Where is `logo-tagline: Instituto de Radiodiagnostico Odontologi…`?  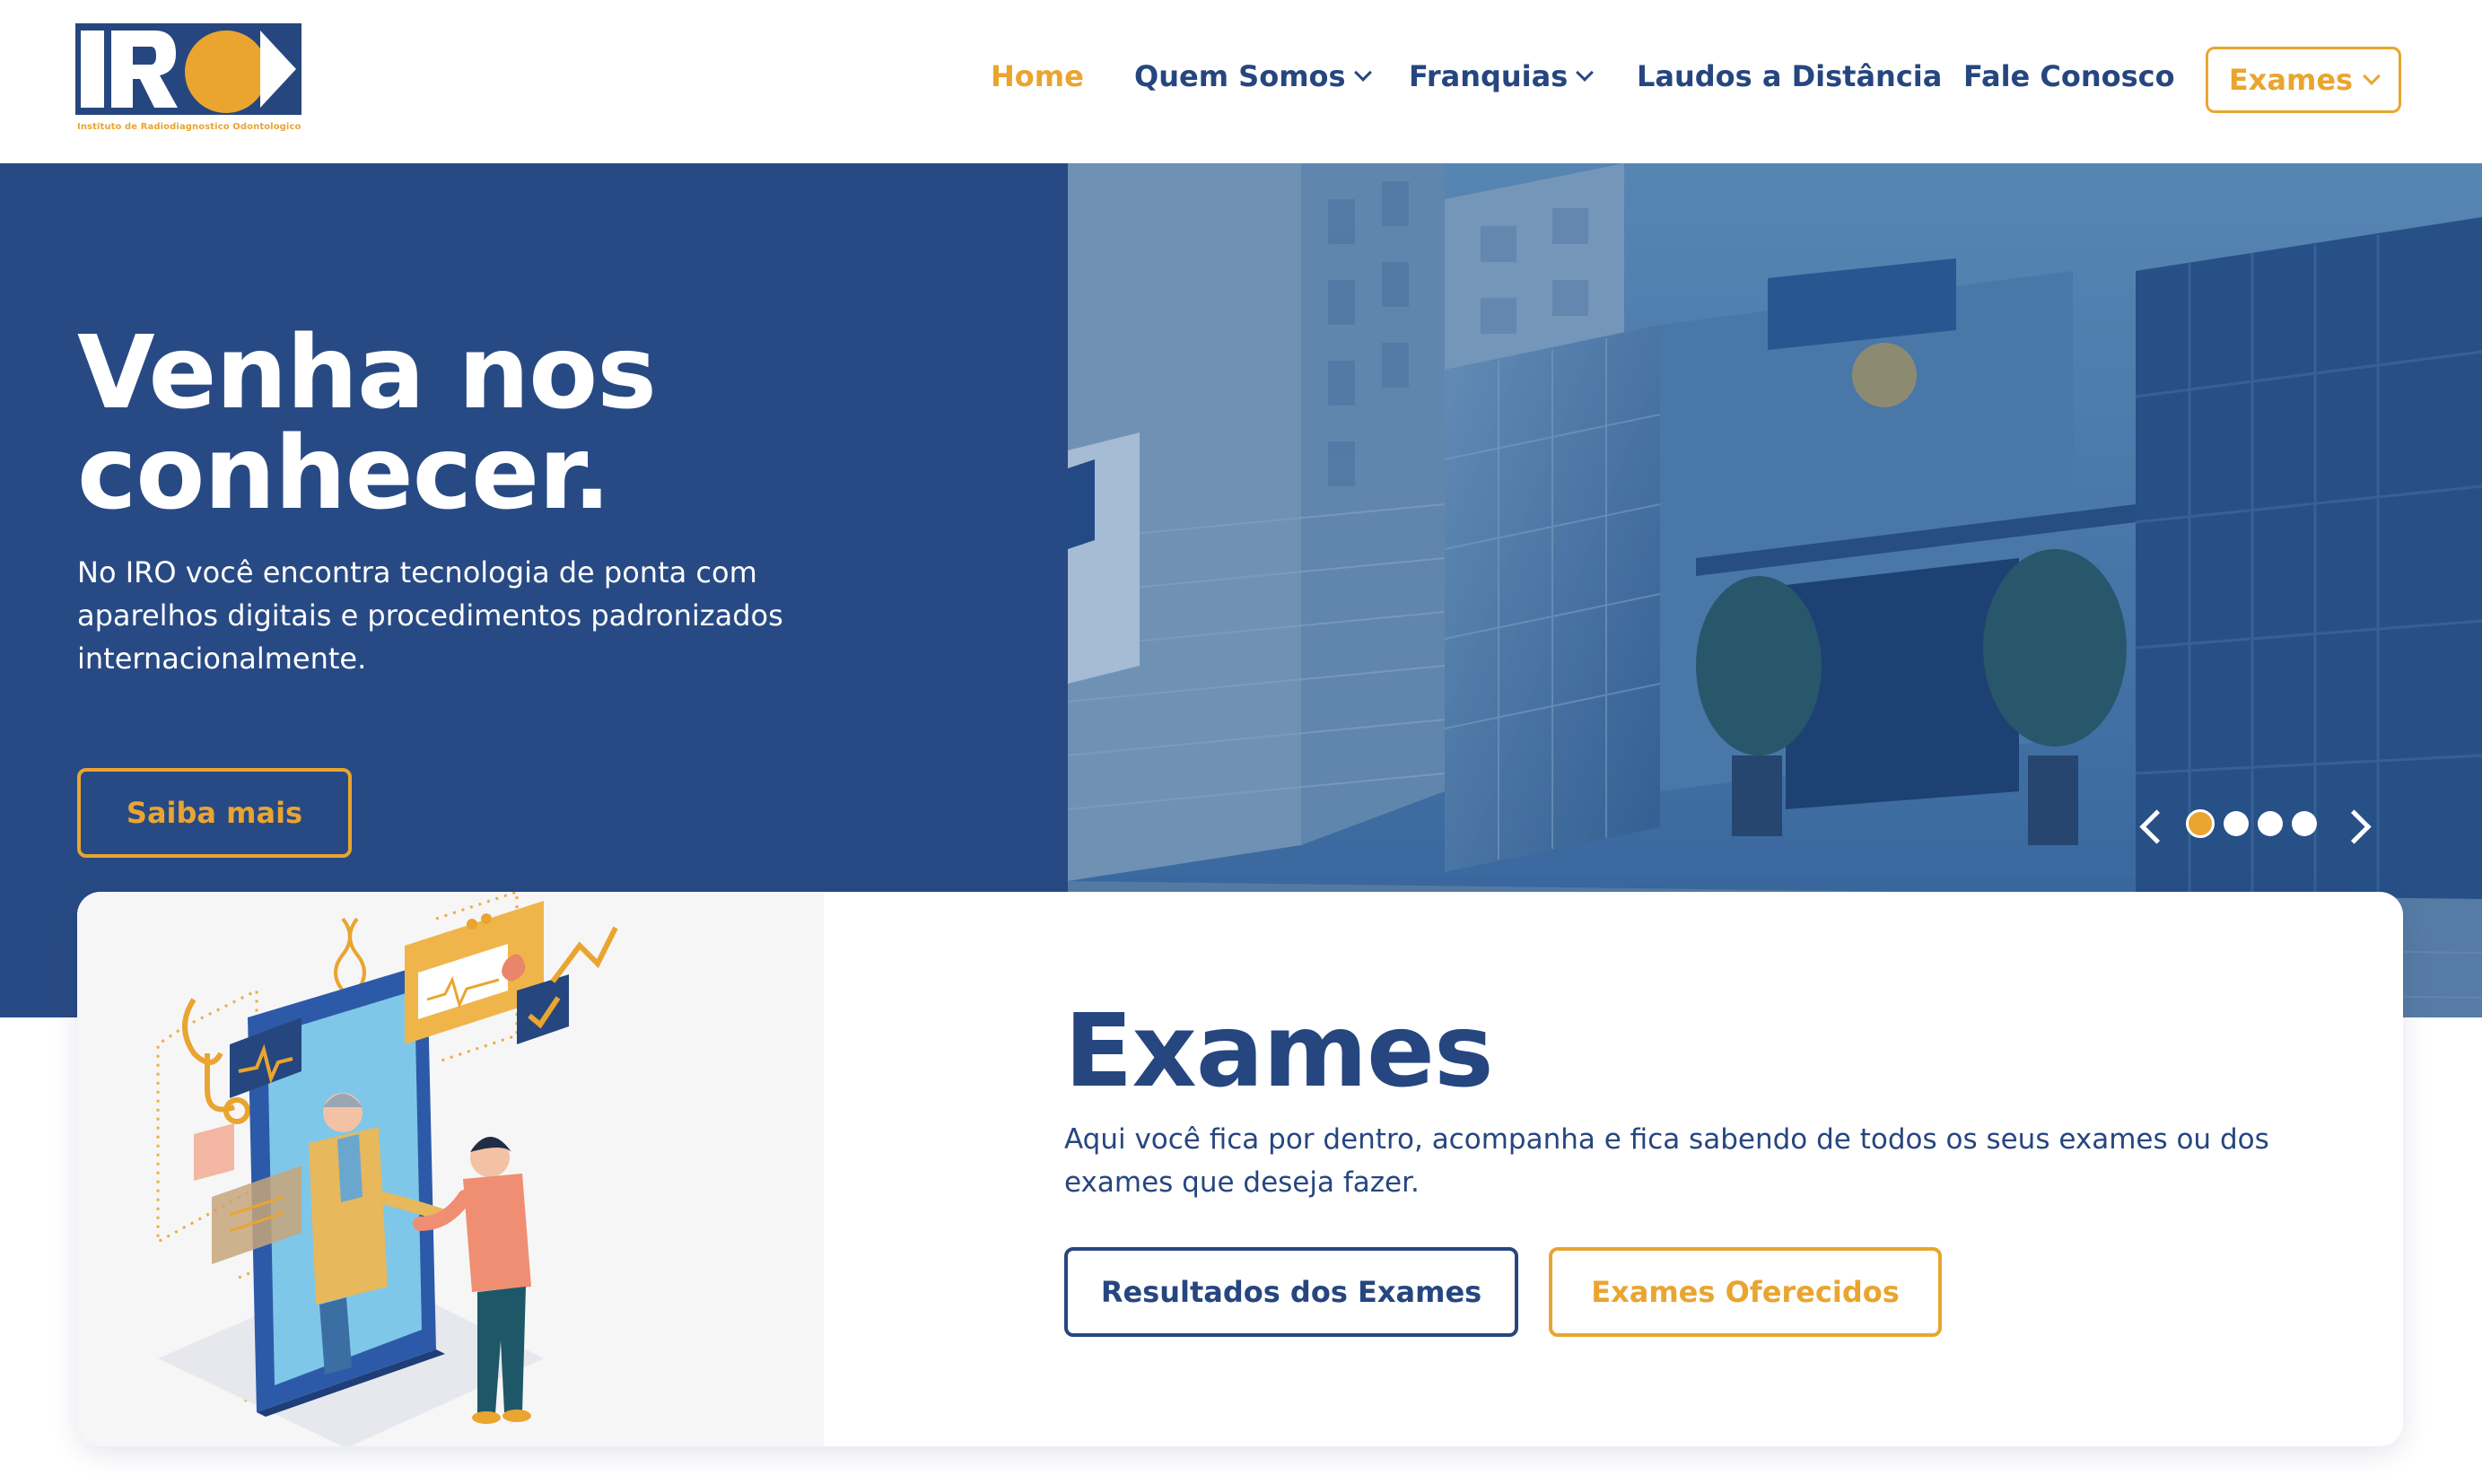
logo-tagline: Instituto de Radiodiagnostico Odontologi… is located at coordinates (189, 127).